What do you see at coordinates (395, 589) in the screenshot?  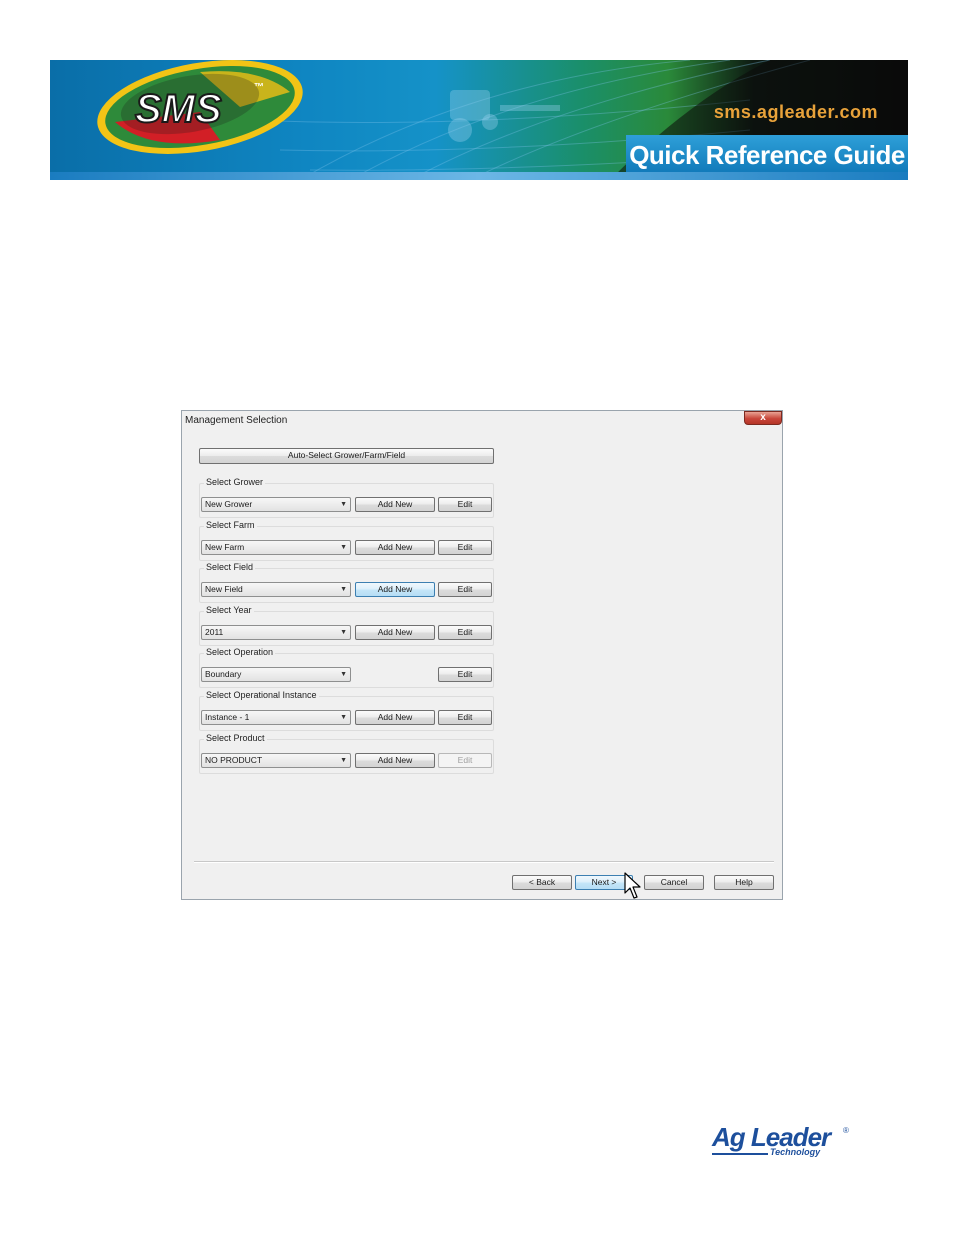 I see `add-field-button: Add New` at bounding box center [395, 589].